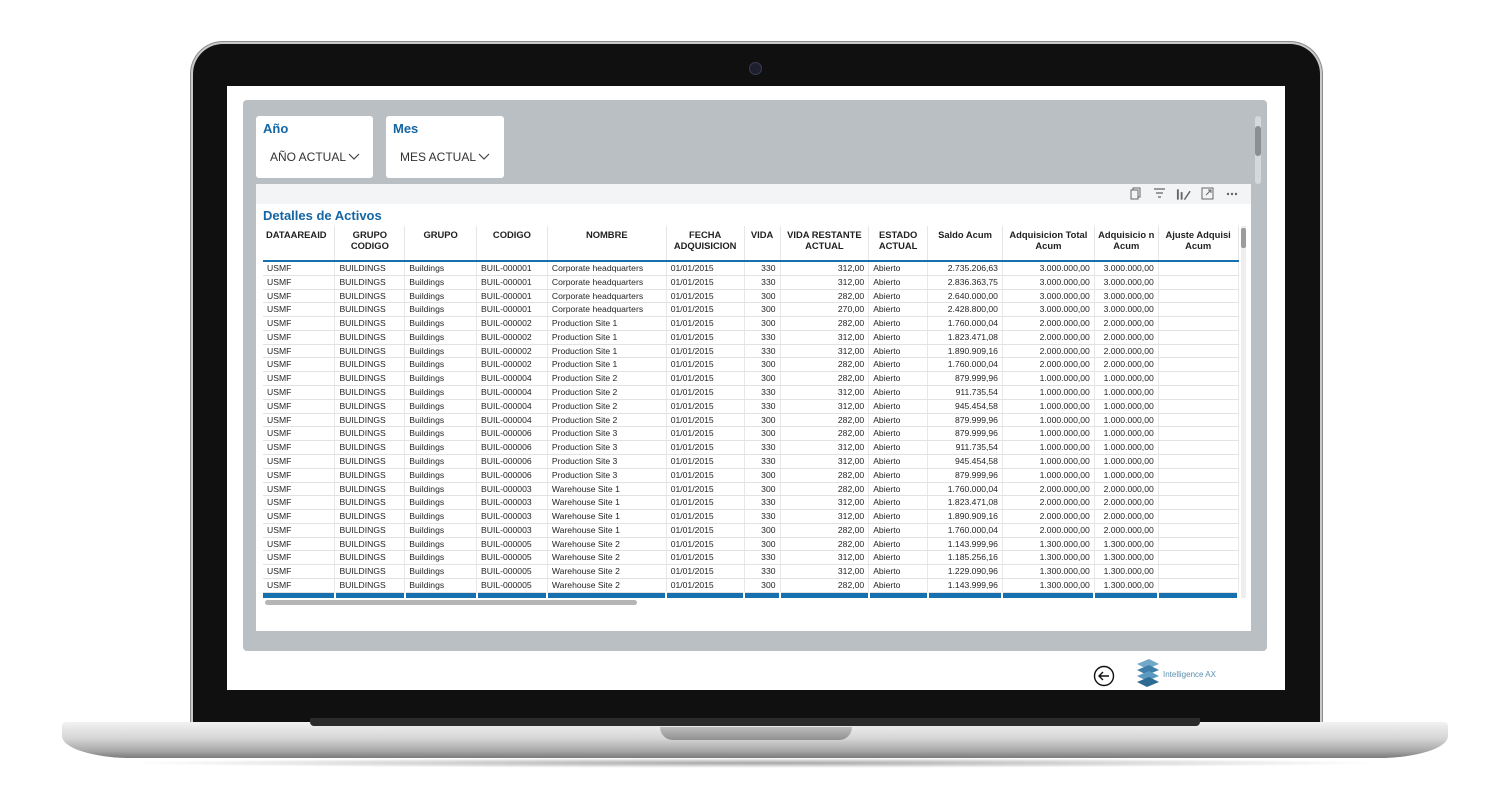 This screenshot has width=1500, height=812. I want to click on table-cell: Warehouse Site 1, so click(607, 516).